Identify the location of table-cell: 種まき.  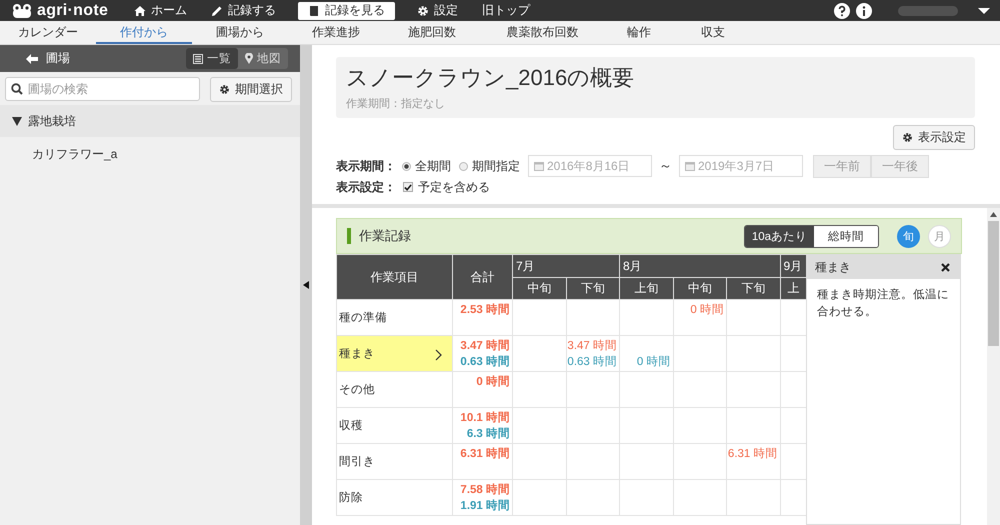
(394, 354).